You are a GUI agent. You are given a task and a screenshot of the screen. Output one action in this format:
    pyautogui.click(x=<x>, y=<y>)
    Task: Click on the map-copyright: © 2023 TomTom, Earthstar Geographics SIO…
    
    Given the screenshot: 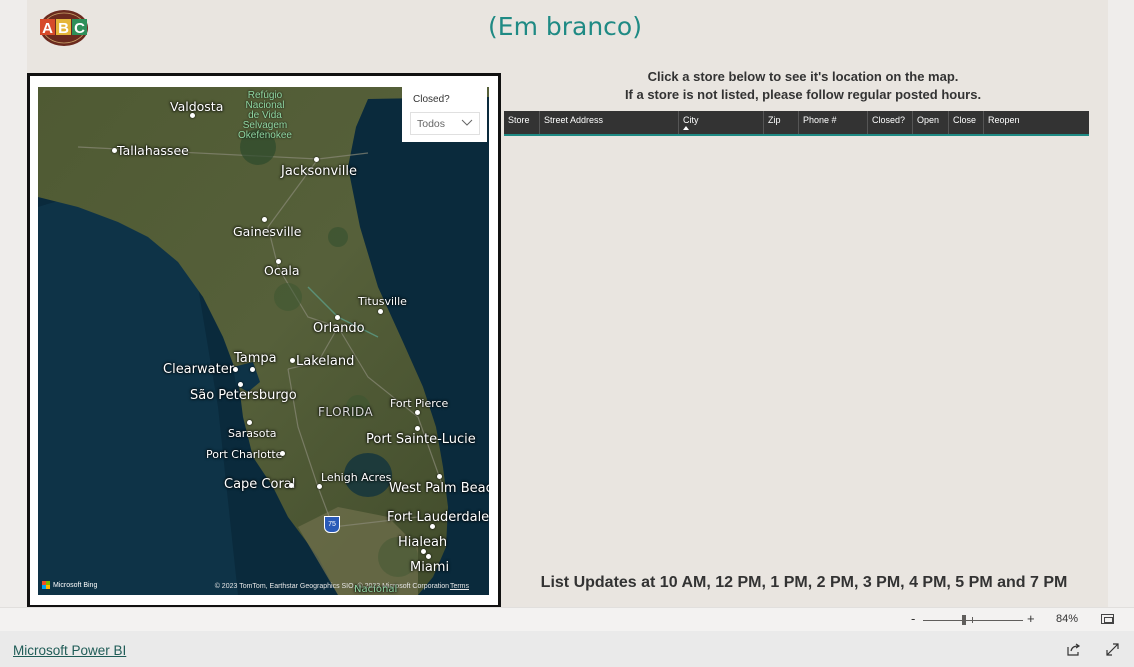 What is the action you would take?
    pyautogui.click(x=331, y=586)
    